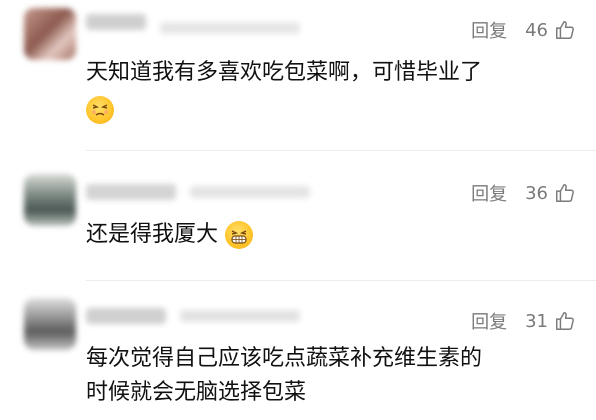  What do you see at coordinates (523, 30) in the screenshot?
I see `comment-actions: 回复 46` at bounding box center [523, 30].